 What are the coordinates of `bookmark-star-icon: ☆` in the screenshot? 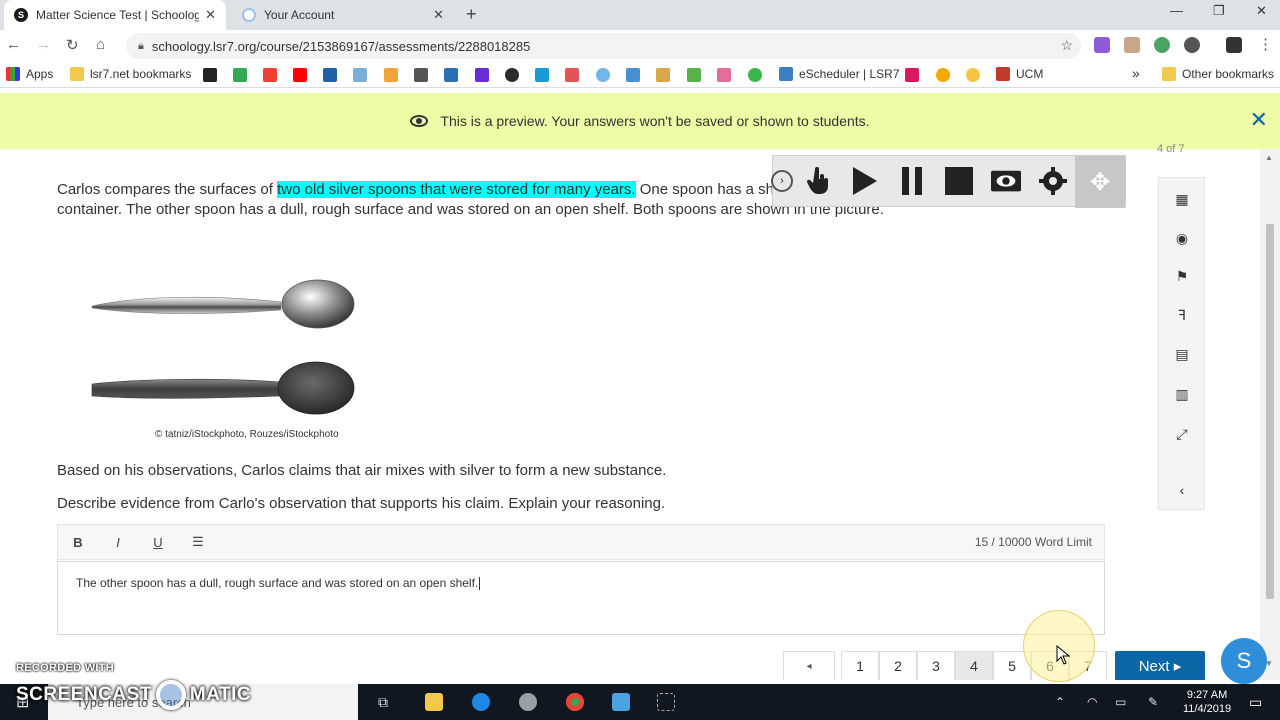 It's located at (1066, 45).